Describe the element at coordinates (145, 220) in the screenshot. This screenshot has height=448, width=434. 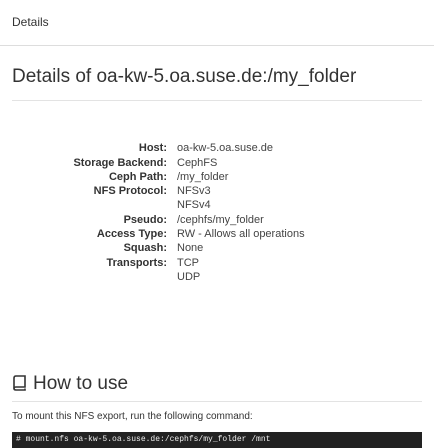
I see `pseudo-label: Pseudo:` at that location.